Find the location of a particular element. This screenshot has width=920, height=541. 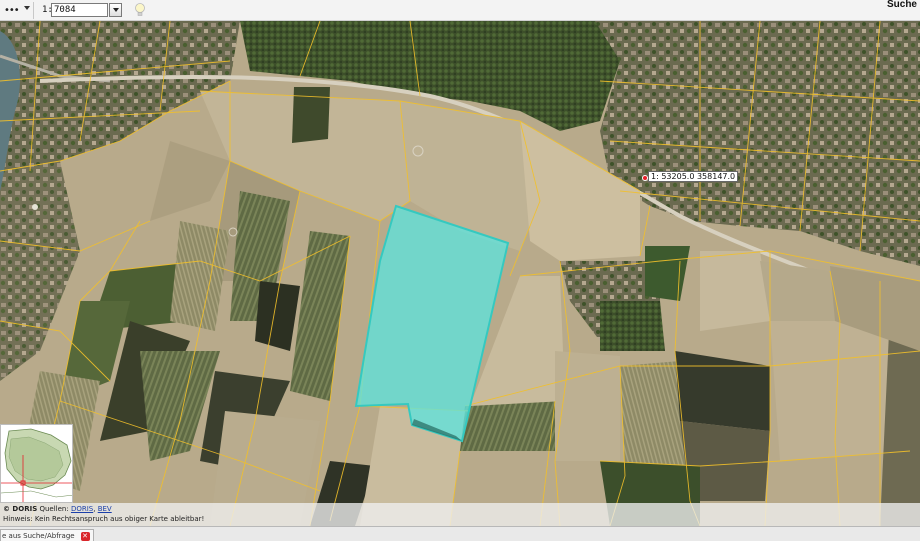

tab-search-results-label: e aus Suche/Abfrage is located at coordinates (38, 536).